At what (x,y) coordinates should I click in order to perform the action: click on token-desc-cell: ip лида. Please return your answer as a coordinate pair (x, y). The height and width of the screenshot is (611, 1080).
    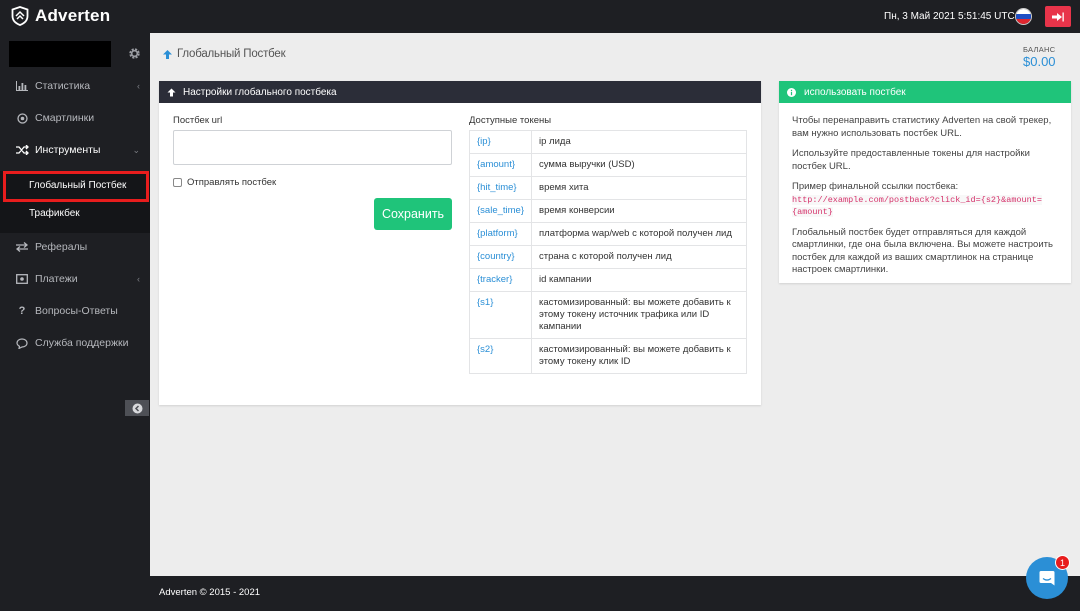
    Looking at the image, I should click on (639, 142).